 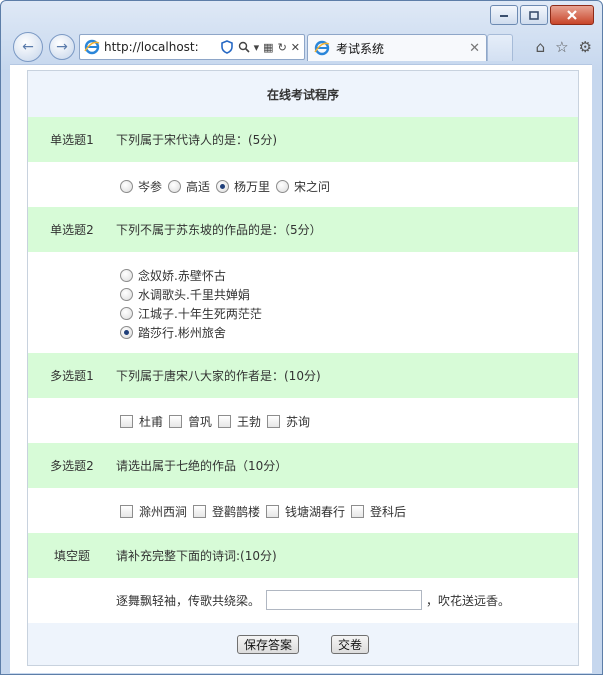 I want to click on checkbox-option: 登科后, so click(x=378, y=511).